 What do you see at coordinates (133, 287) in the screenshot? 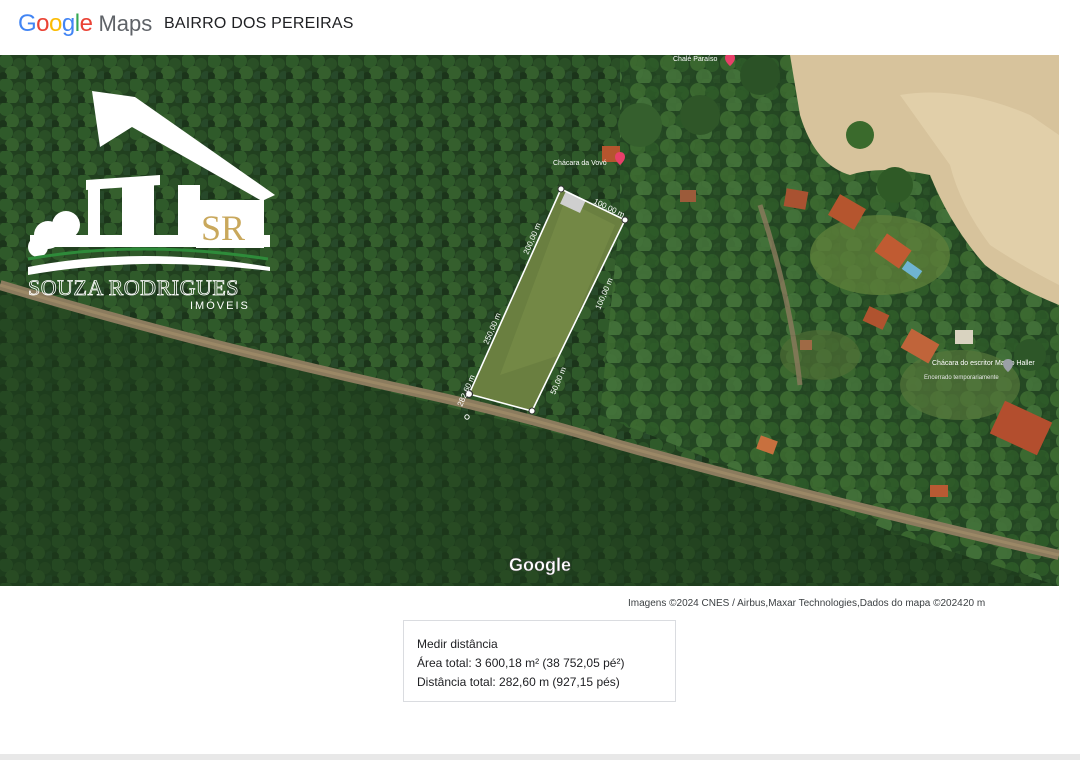
I see `logo-company: SOUZA RODRIGUES` at bounding box center [133, 287].